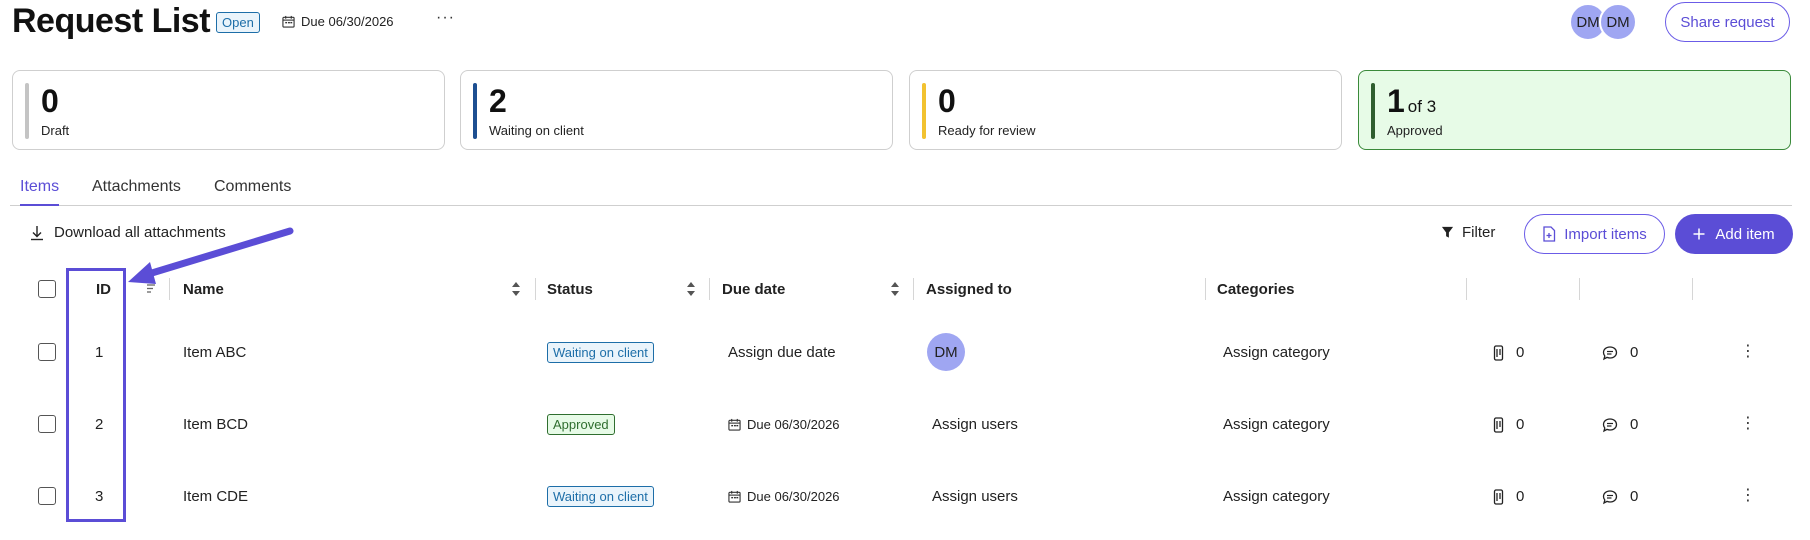  I want to click on stat-value: 1 of 3, so click(1411, 101).